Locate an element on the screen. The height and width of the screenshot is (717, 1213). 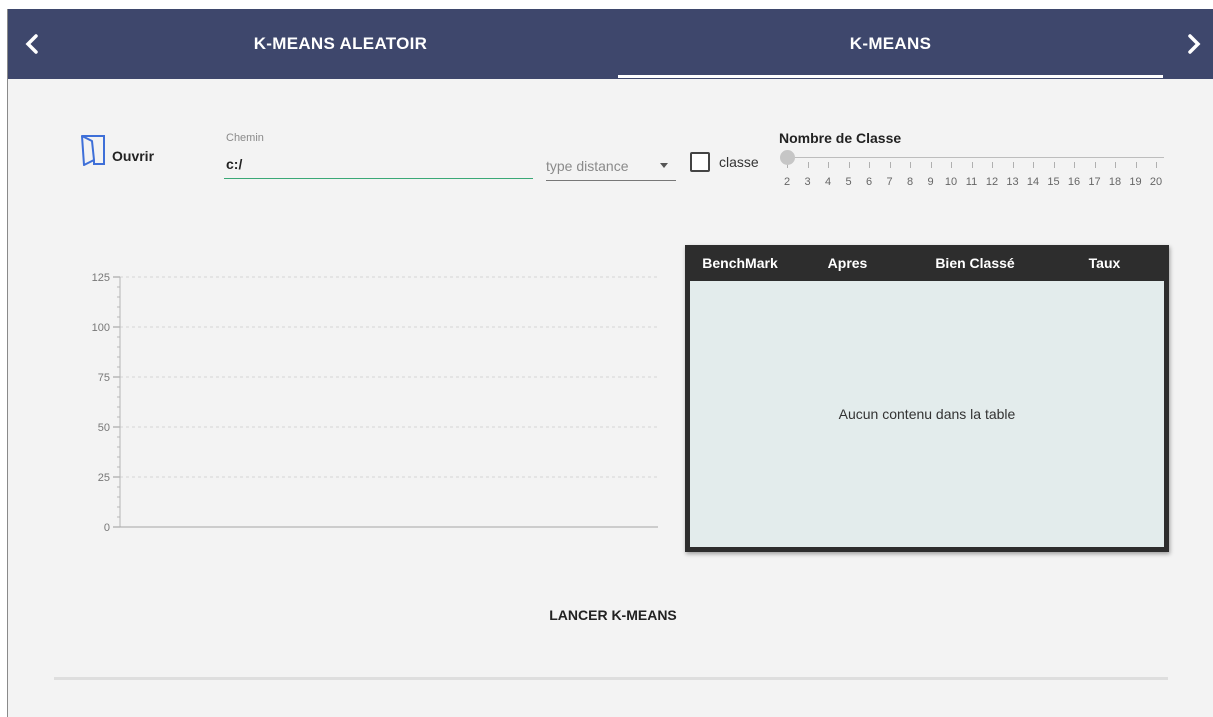
slider-thumb is located at coordinates (787, 157).